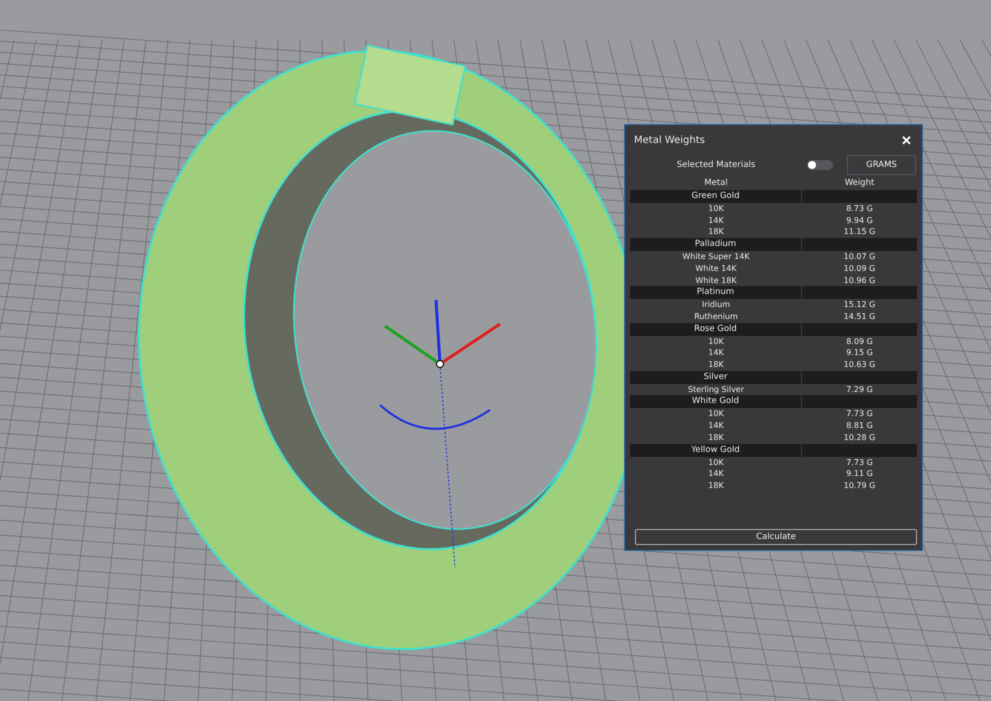 The height and width of the screenshot is (701, 991). Describe the element at coordinates (881, 165) in the screenshot. I see `units-button: GRAMS` at that location.